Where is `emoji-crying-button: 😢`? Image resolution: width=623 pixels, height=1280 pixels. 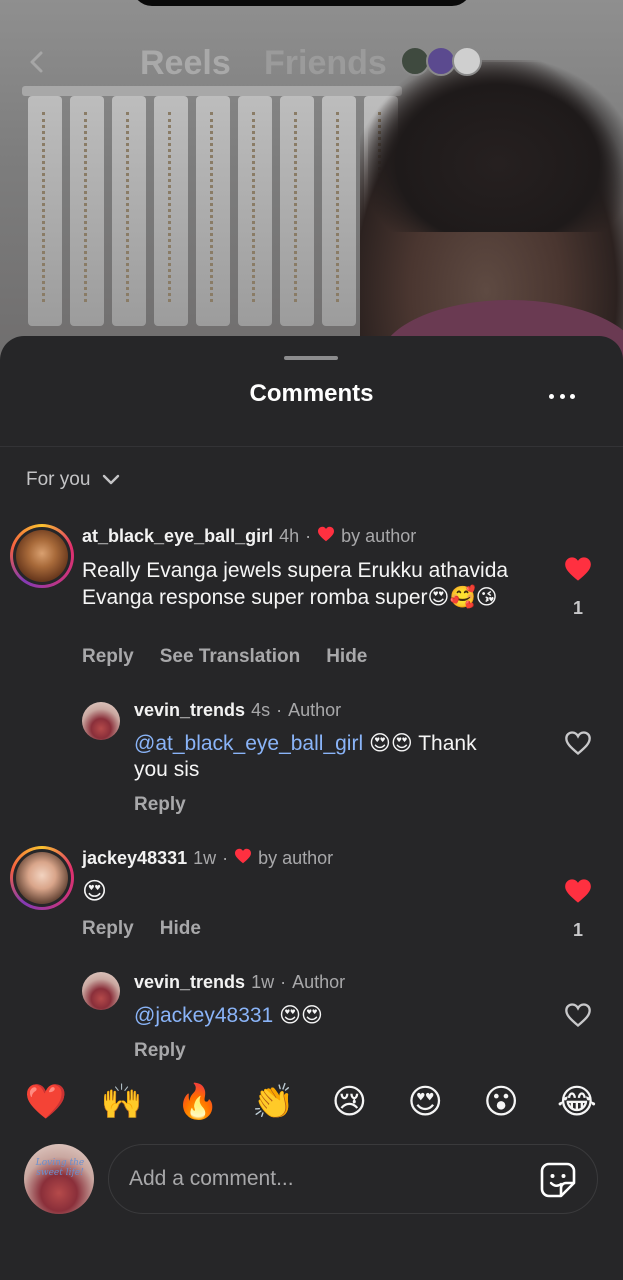 emoji-crying-button: 😢 is located at coordinates (349, 1102).